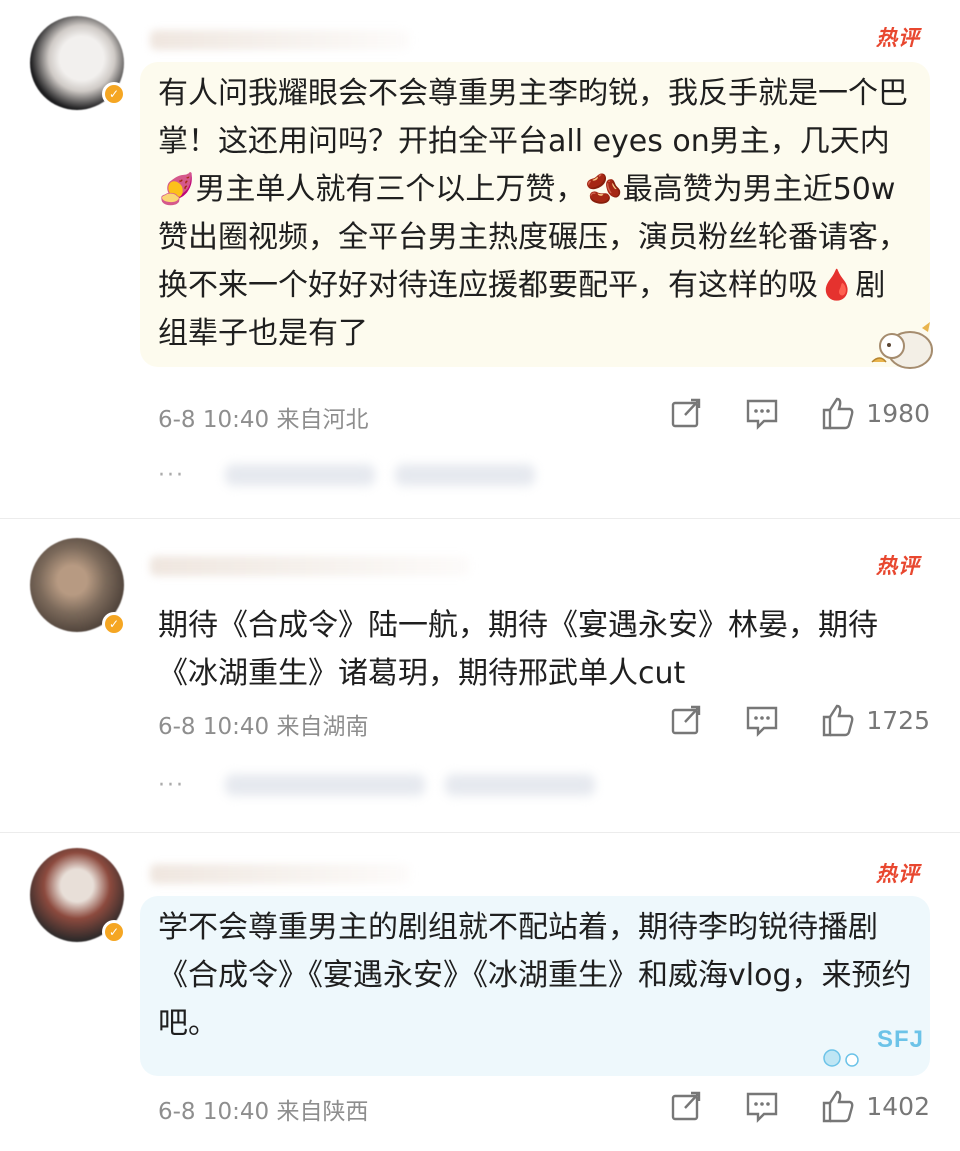 This screenshot has height=1151, width=960. Describe the element at coordinates (263, 420) in the screenshot. I see `comment-meta: 6-8 10:40 来自河北` at that location.